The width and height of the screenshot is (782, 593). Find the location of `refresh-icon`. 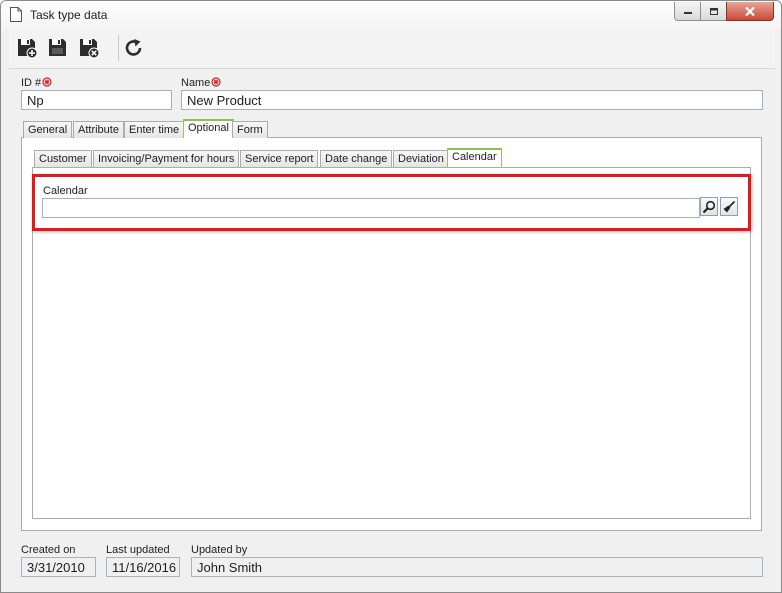

refresh-icon is located at coordinates (133, 47).